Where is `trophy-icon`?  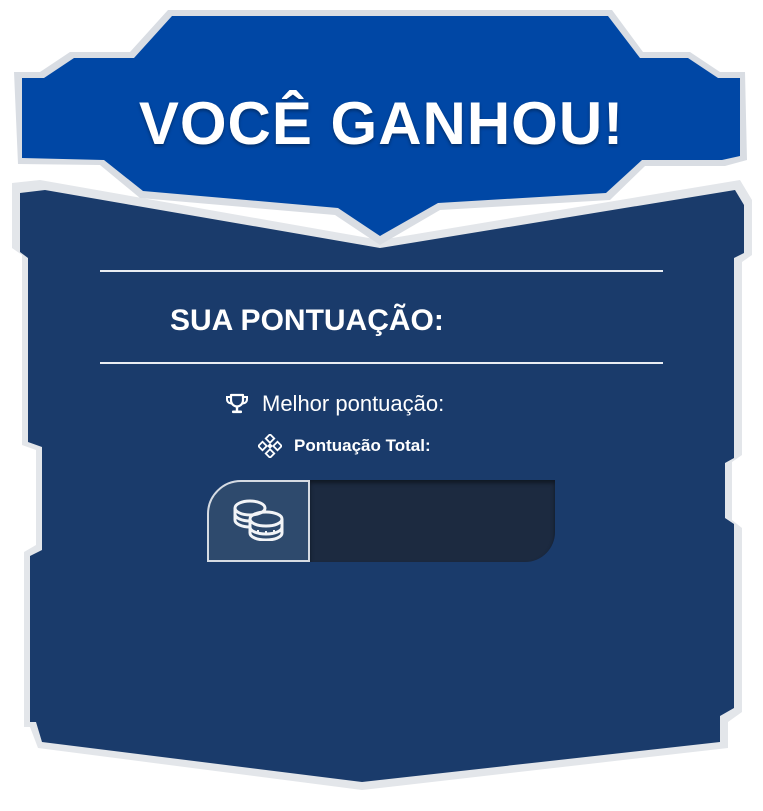
trophy-icon is located at coordinates (237, 404).